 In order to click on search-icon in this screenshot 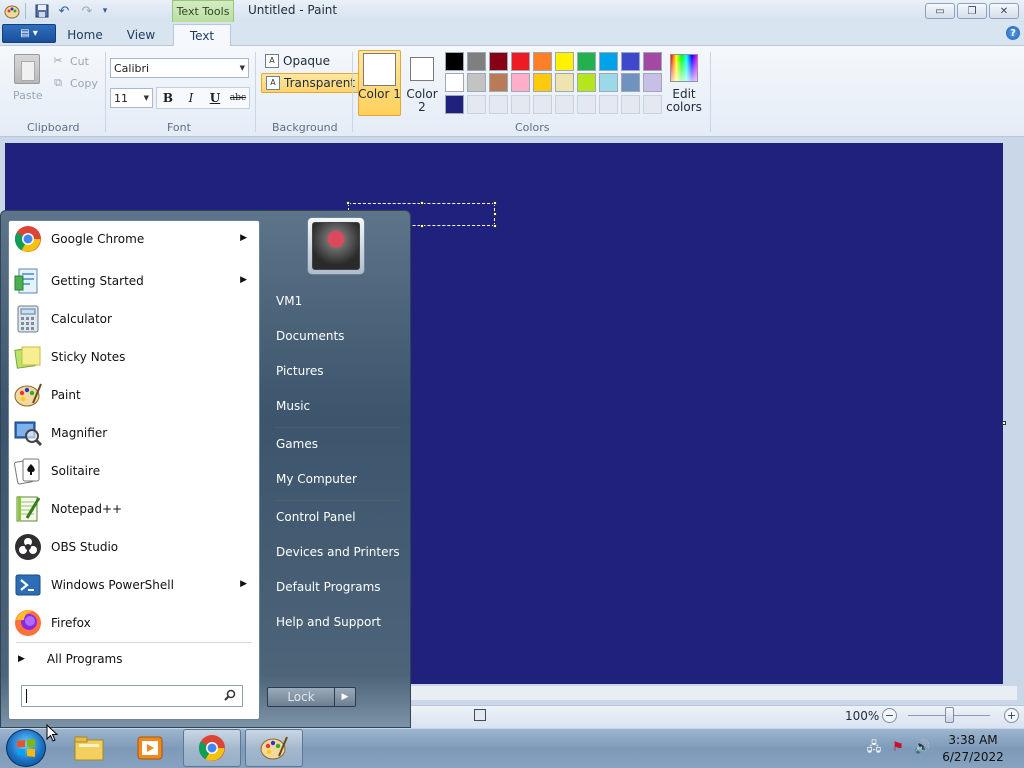, I will do `click(230, 695)`.